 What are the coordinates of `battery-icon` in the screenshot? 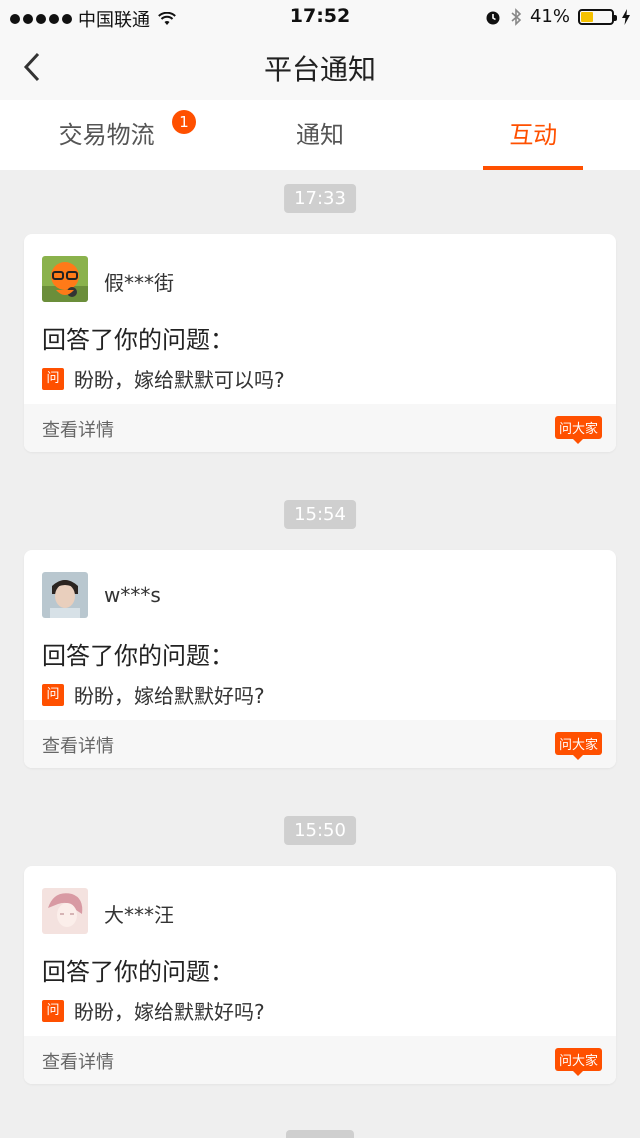 It's located at (597, 16).